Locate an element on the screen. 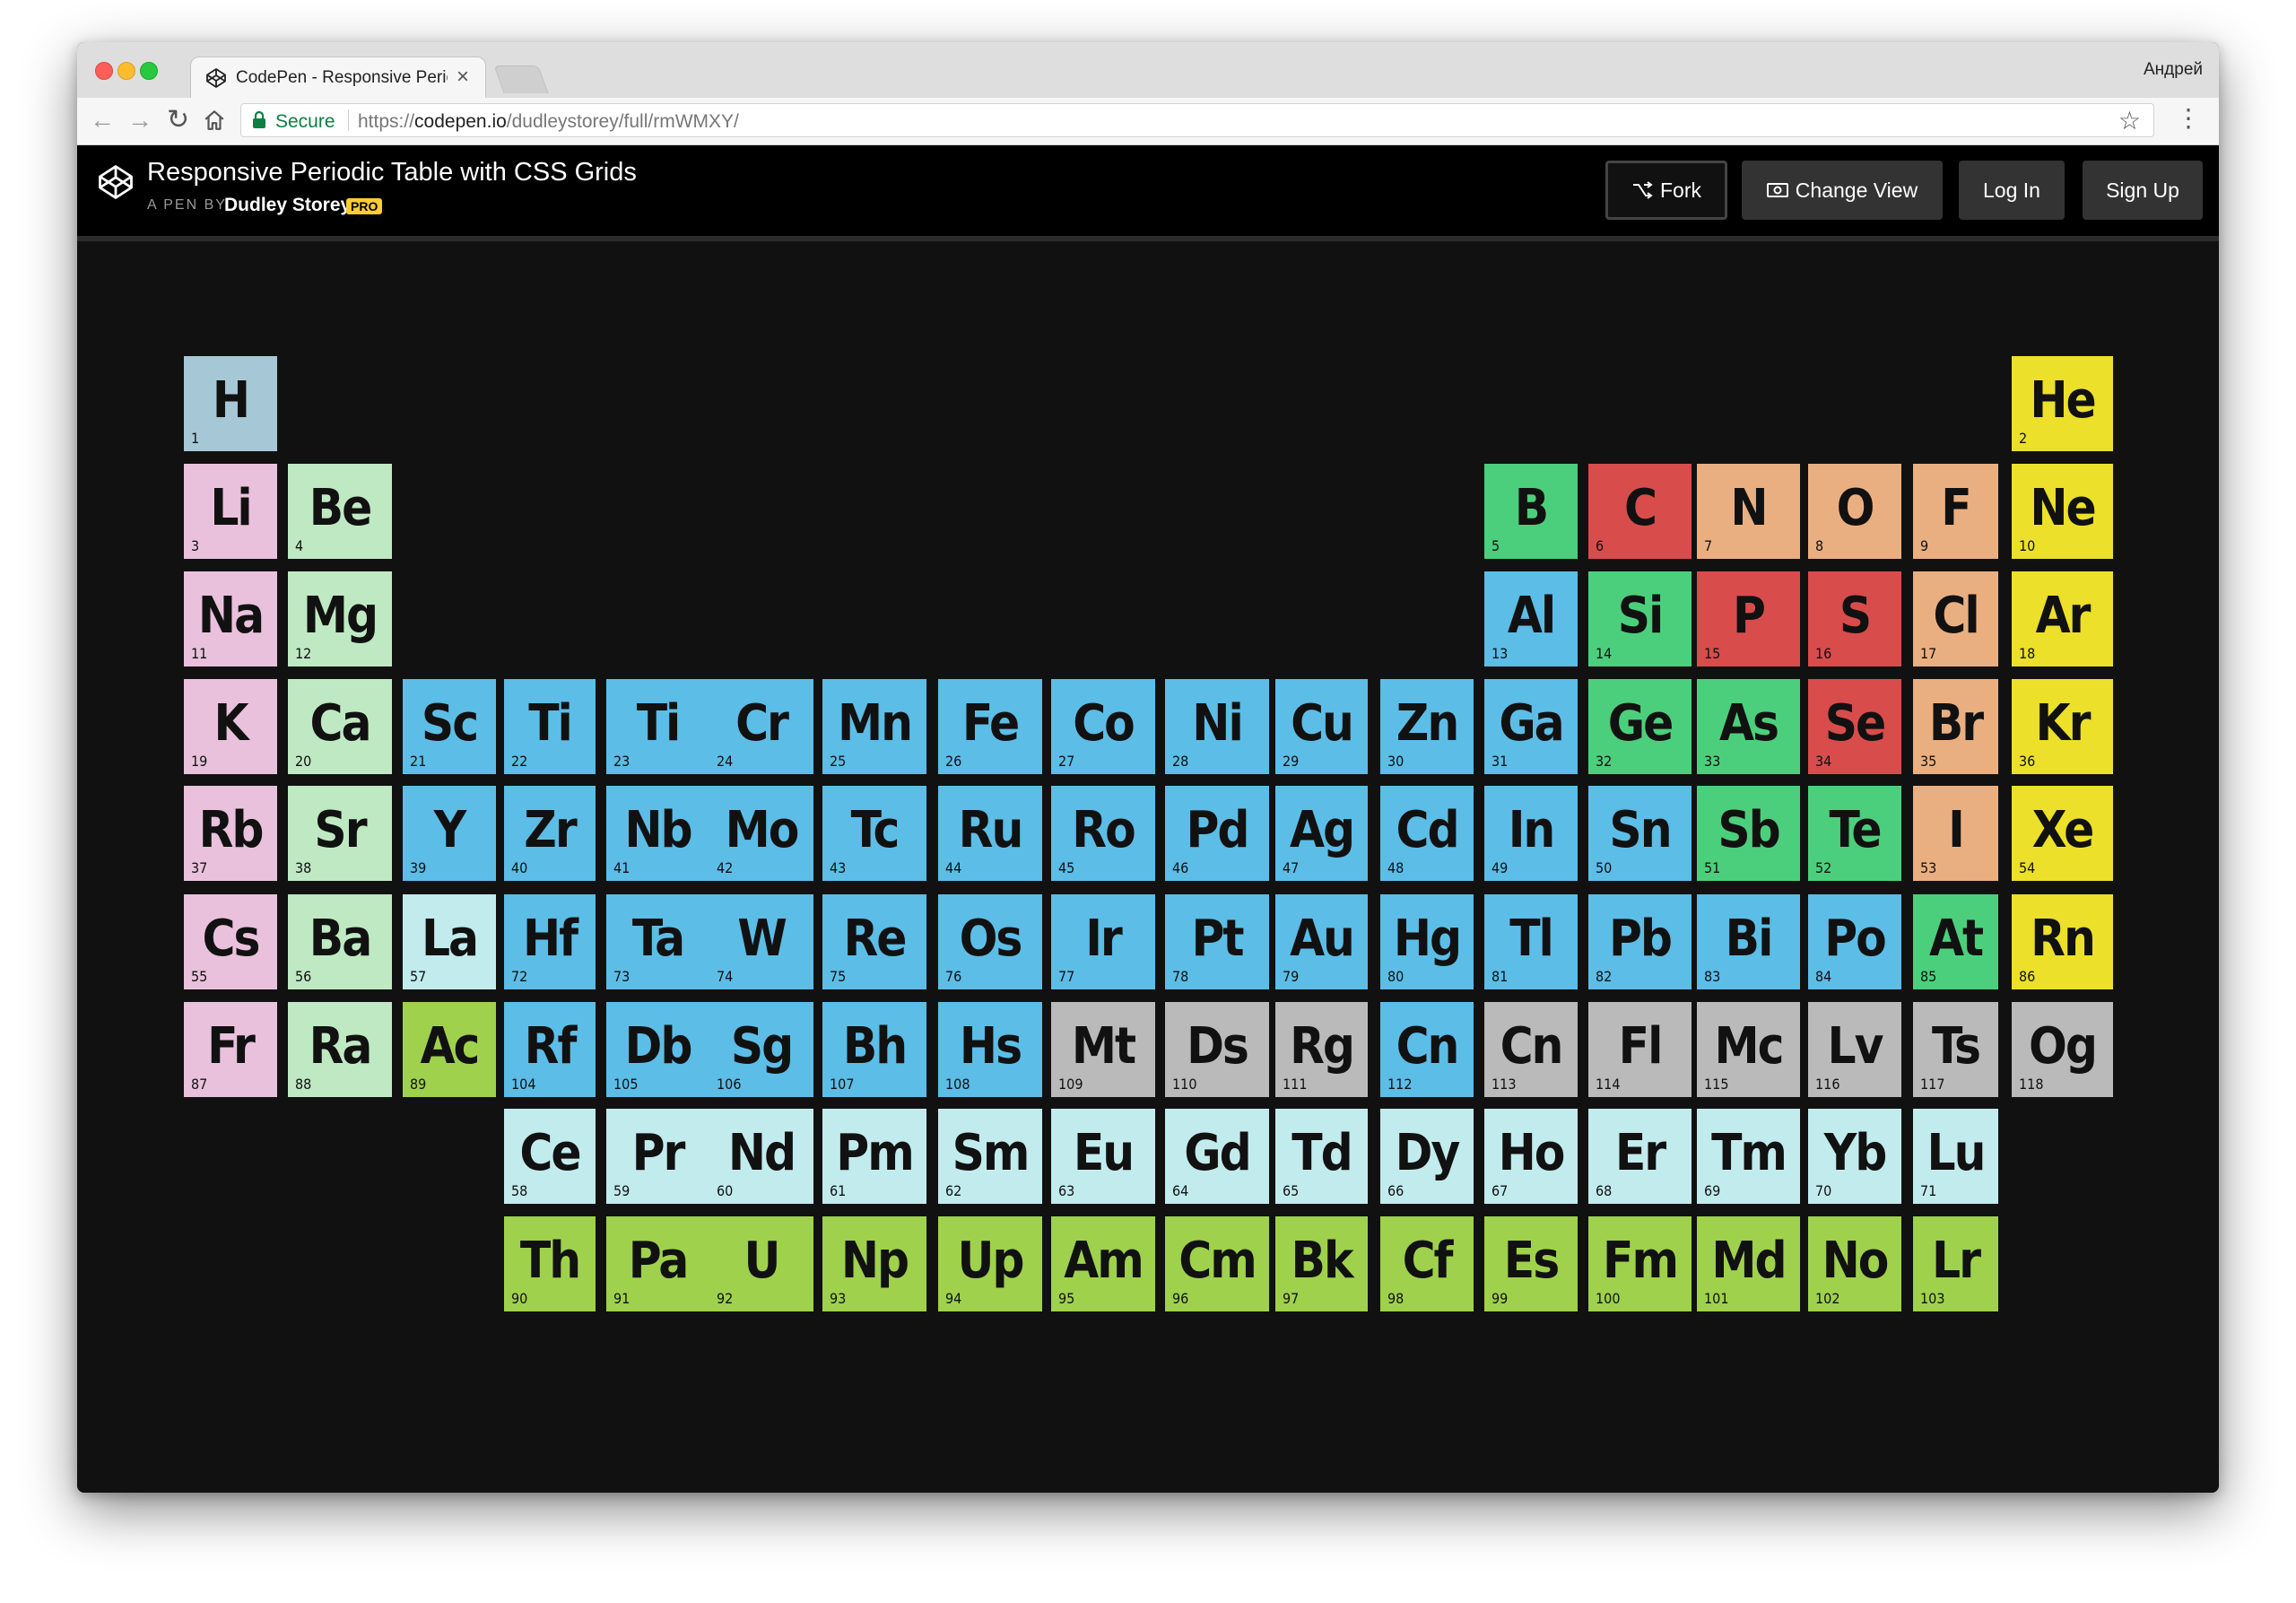  element-tile: Ru 44 is located at coordinates (990, 834).